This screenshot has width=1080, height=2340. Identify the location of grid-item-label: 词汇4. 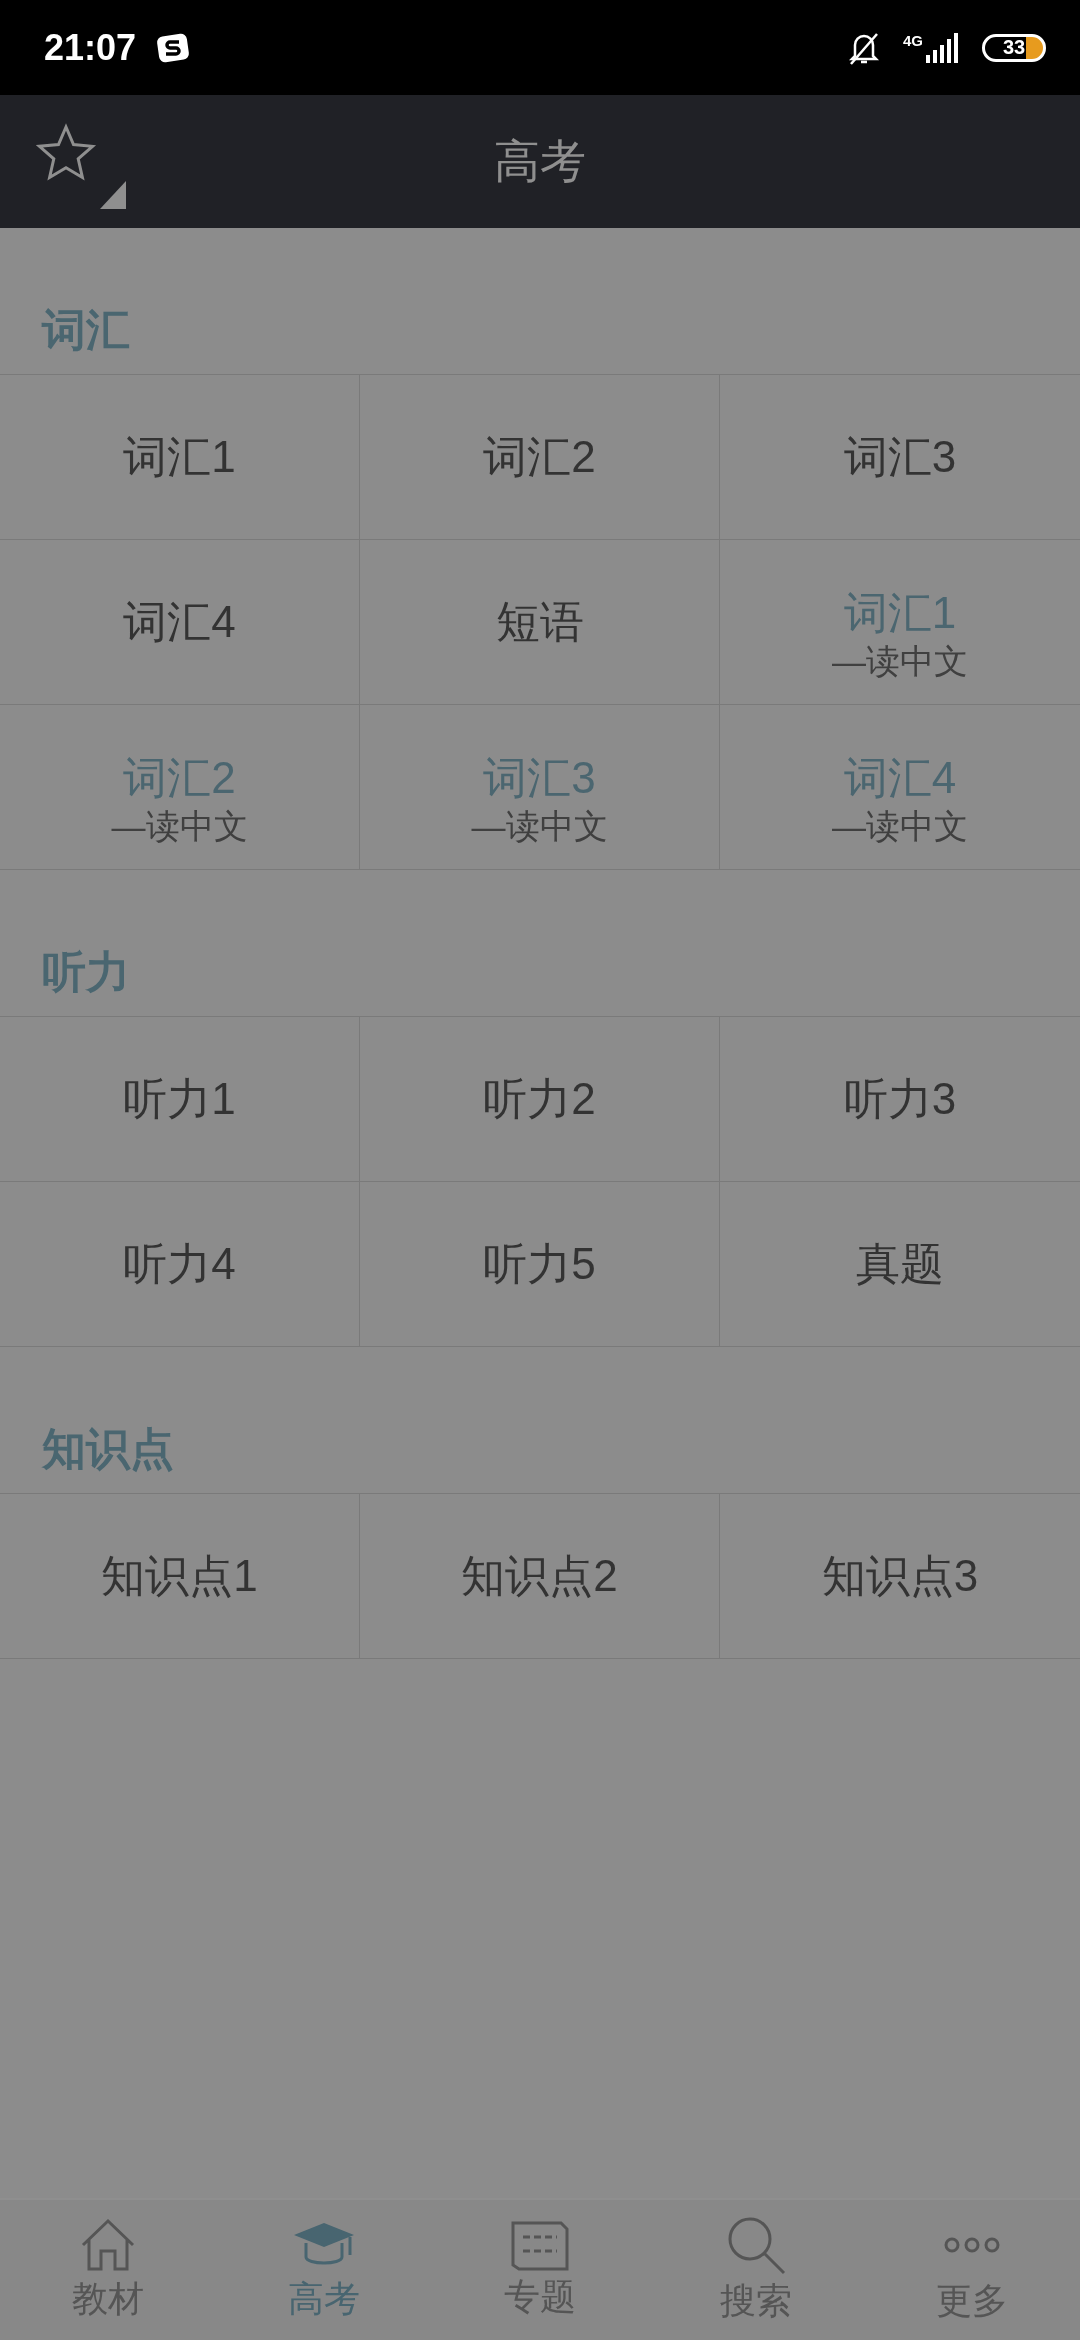
(179, 622).